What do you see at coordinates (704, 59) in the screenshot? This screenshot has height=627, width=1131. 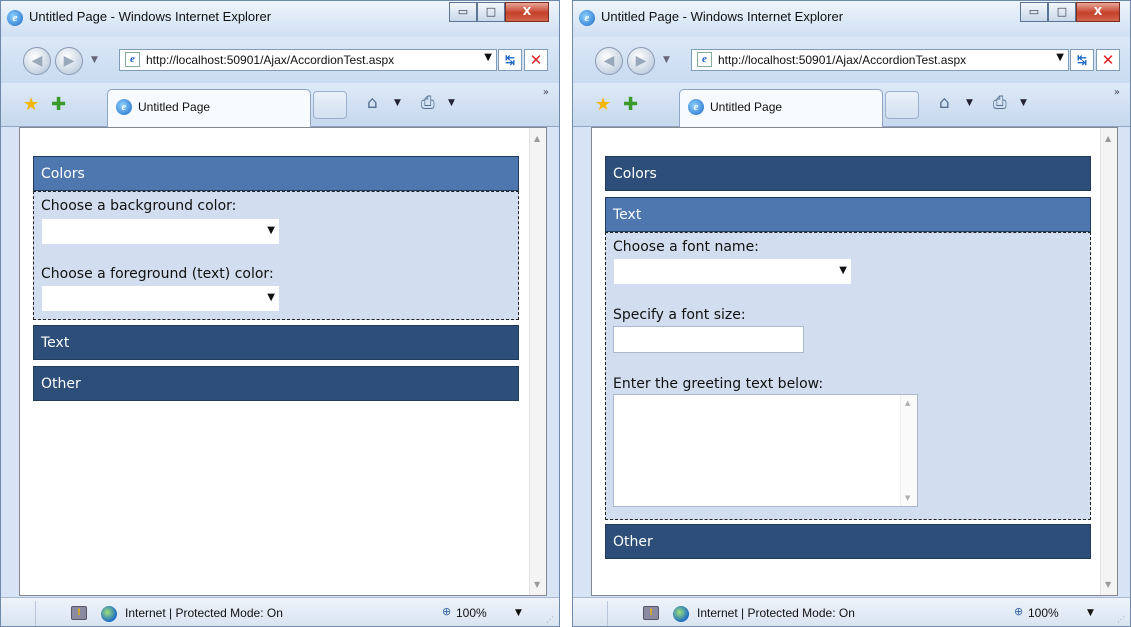 I see `page-icon: e` at bounding box center [704, 59].